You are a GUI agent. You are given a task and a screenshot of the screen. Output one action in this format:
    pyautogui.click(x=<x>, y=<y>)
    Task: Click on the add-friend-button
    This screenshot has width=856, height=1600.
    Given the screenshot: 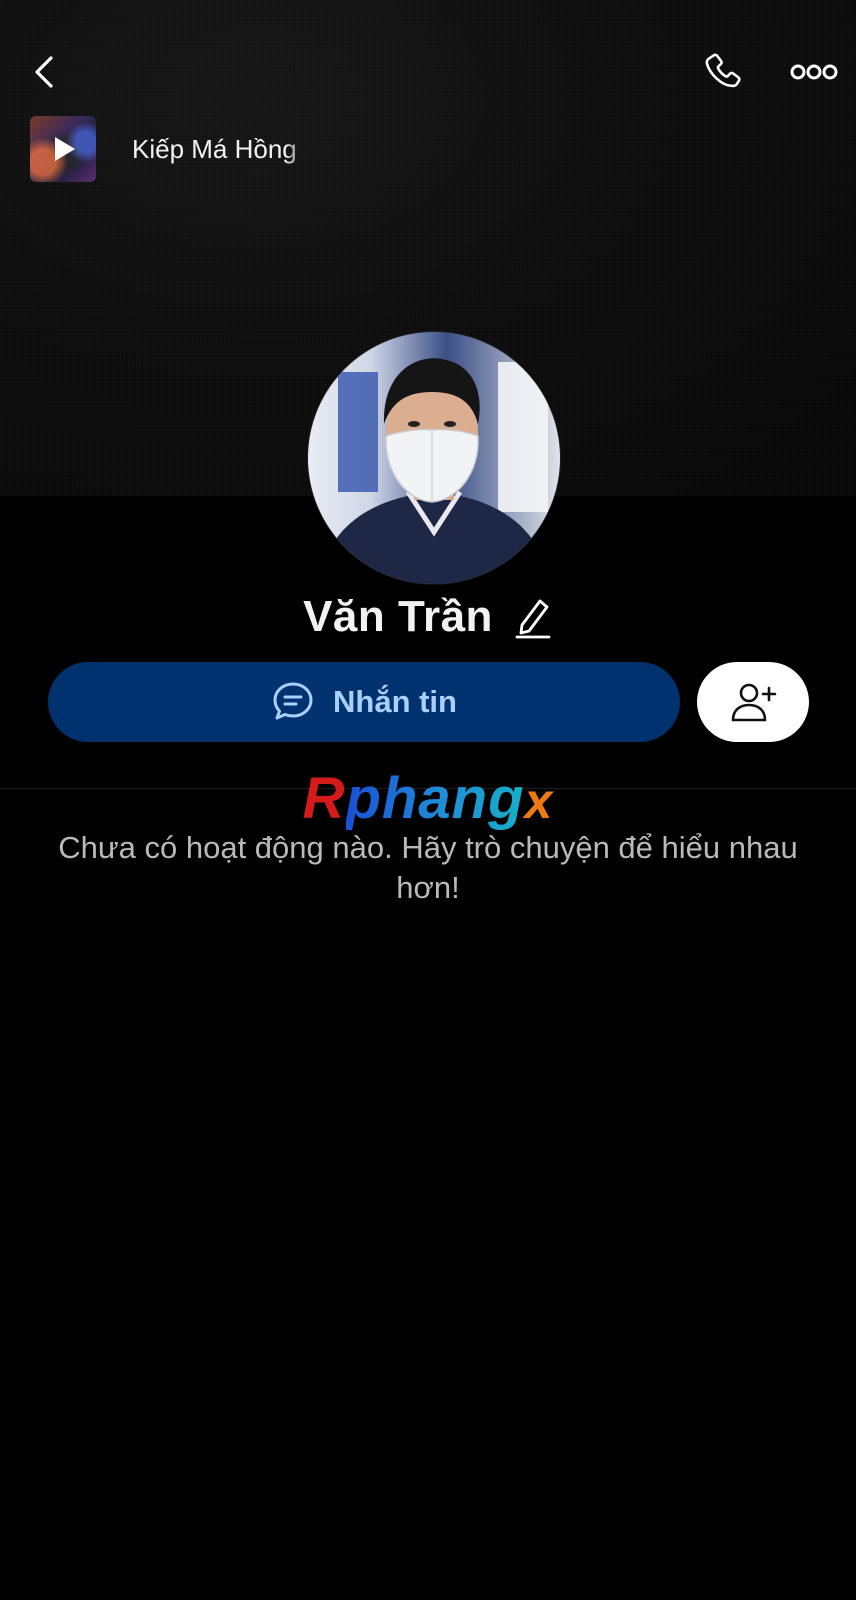 What is the action you would take?
    pyautogui.click(x=753, y=702)
    